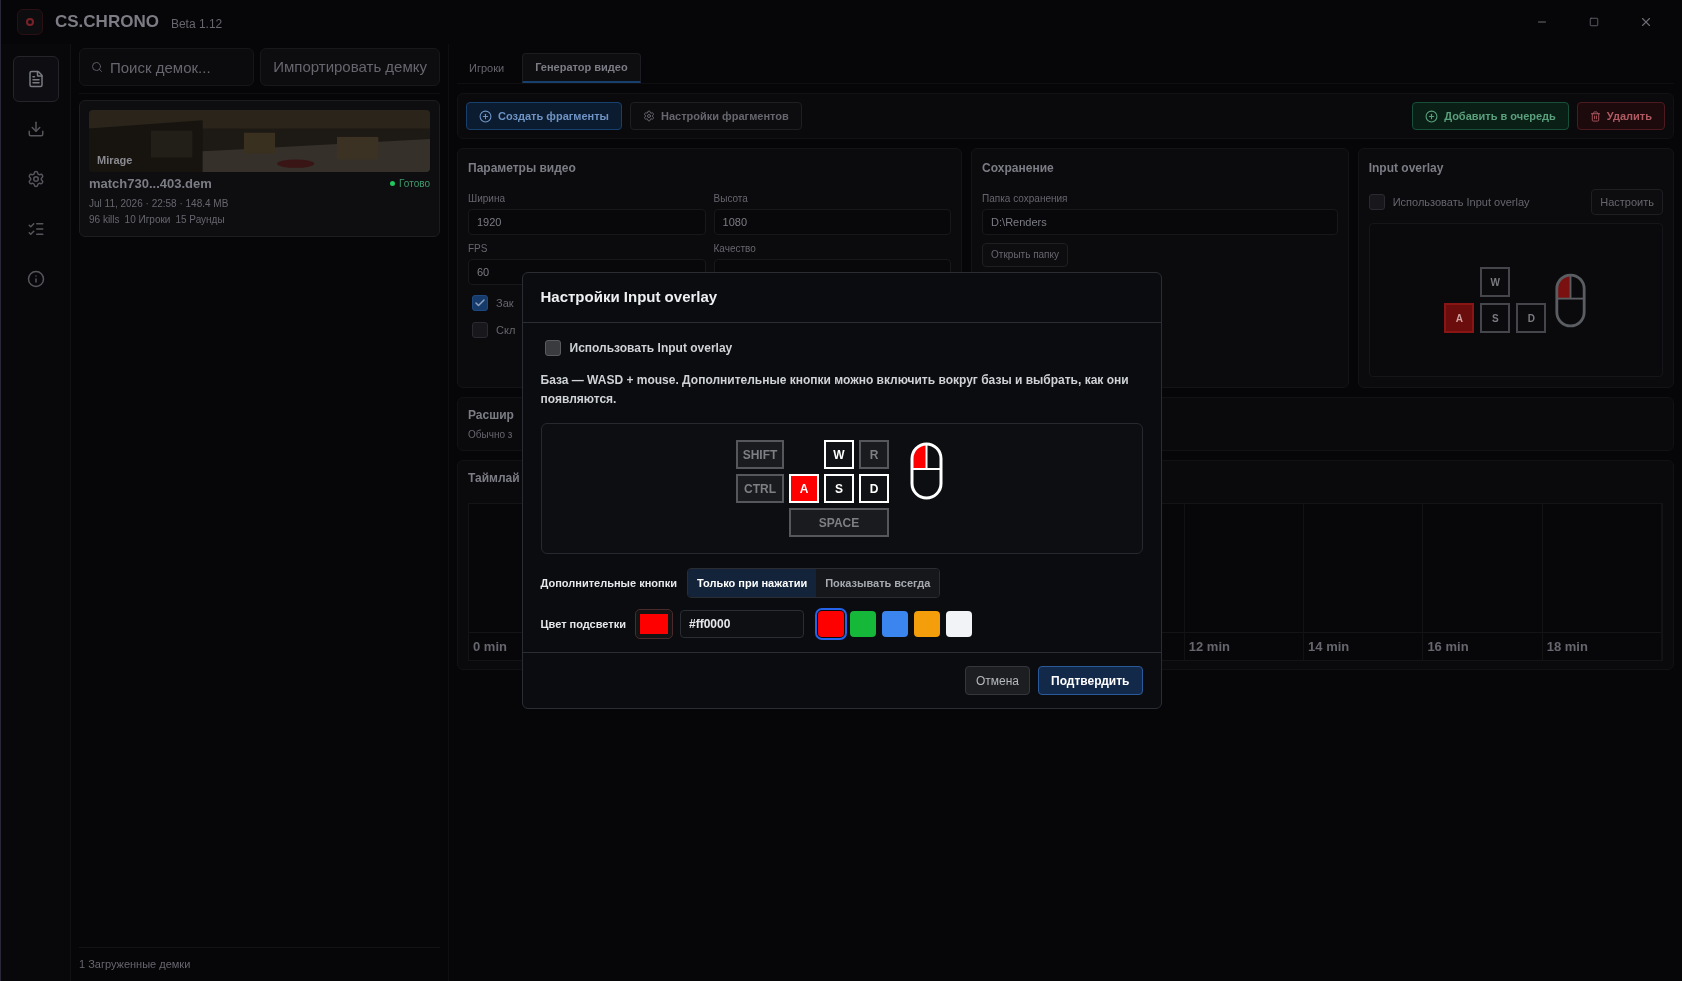  Describe the element at coordinates (1025, 254) in the screenshot. I see `open-folder-button: Открыть папку` at that location.